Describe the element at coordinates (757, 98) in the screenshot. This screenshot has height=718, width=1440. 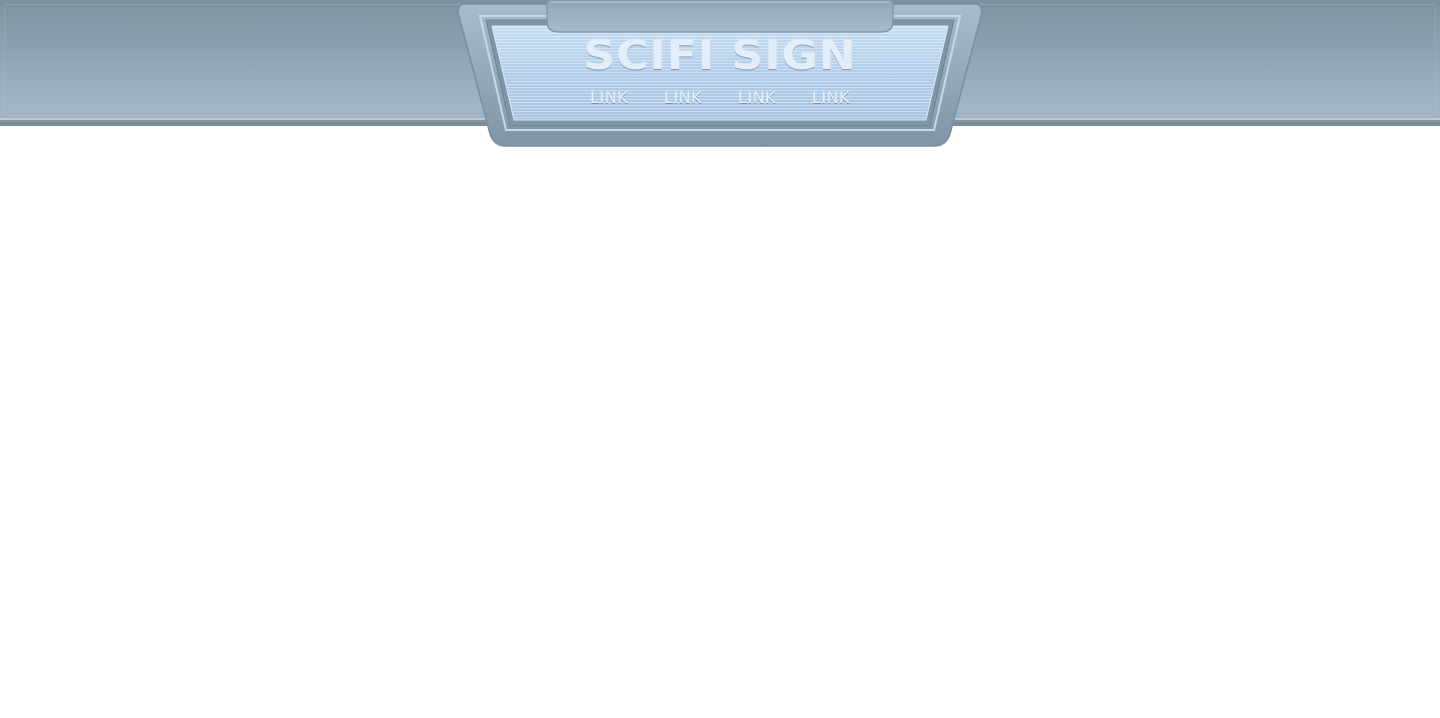
I see `nav-link-3: LINK` at that location.